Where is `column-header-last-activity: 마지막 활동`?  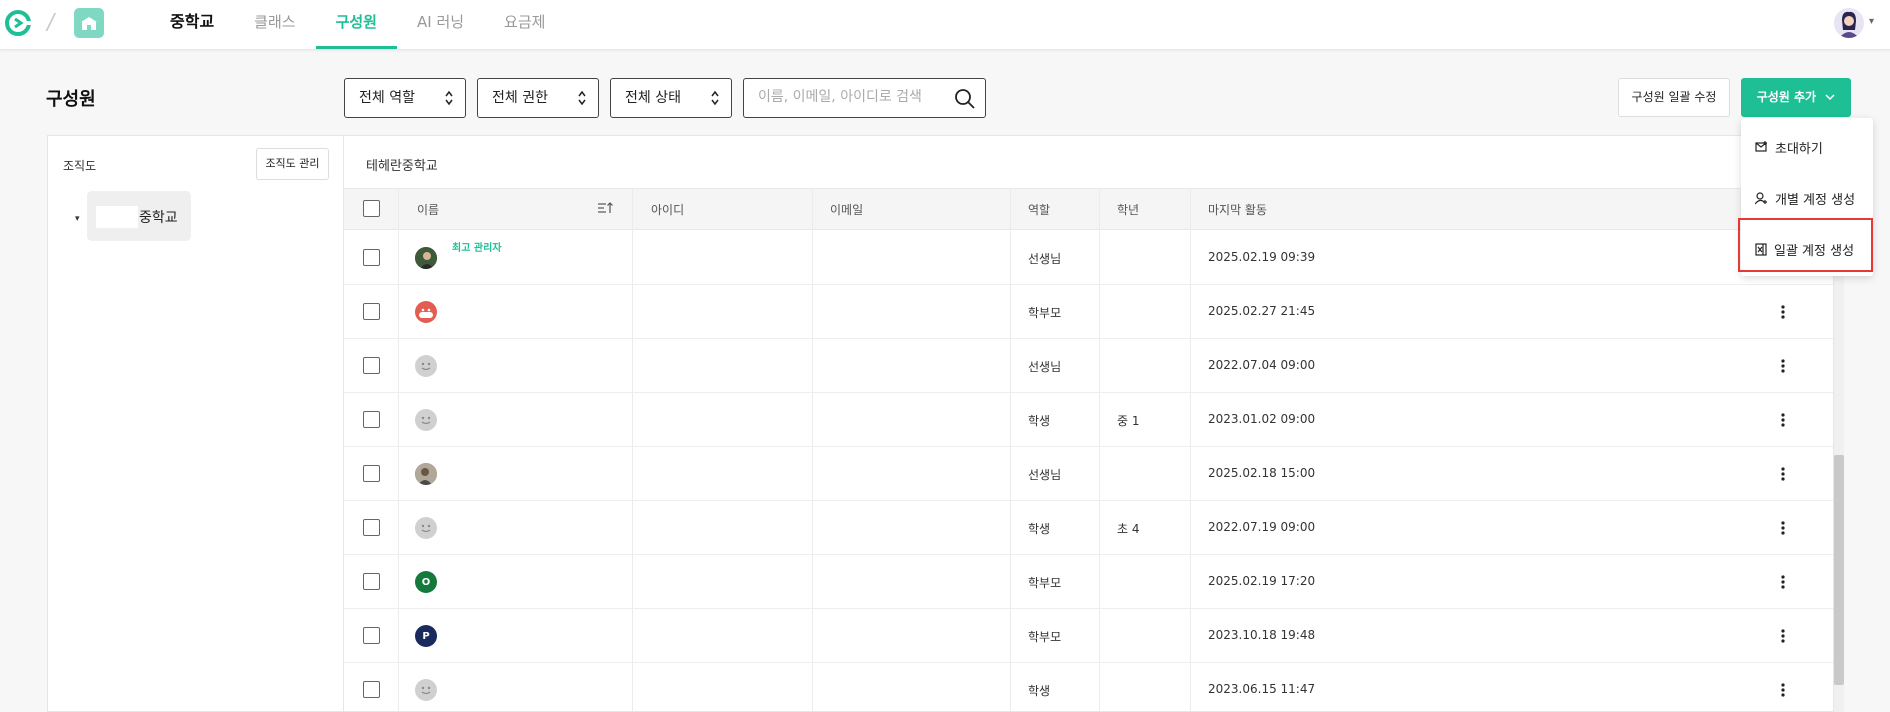 column-header-last-activity: 마지막 활동 is located at coordinates (1237, 209).